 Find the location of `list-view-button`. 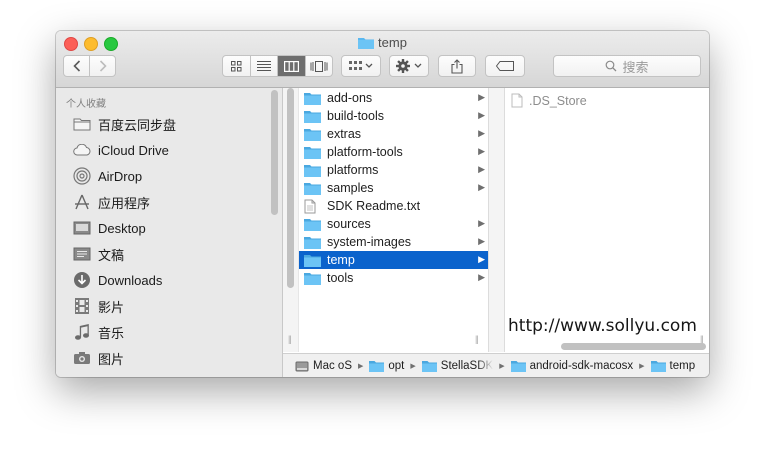

list-view-button is located at coordinates (263, 66).